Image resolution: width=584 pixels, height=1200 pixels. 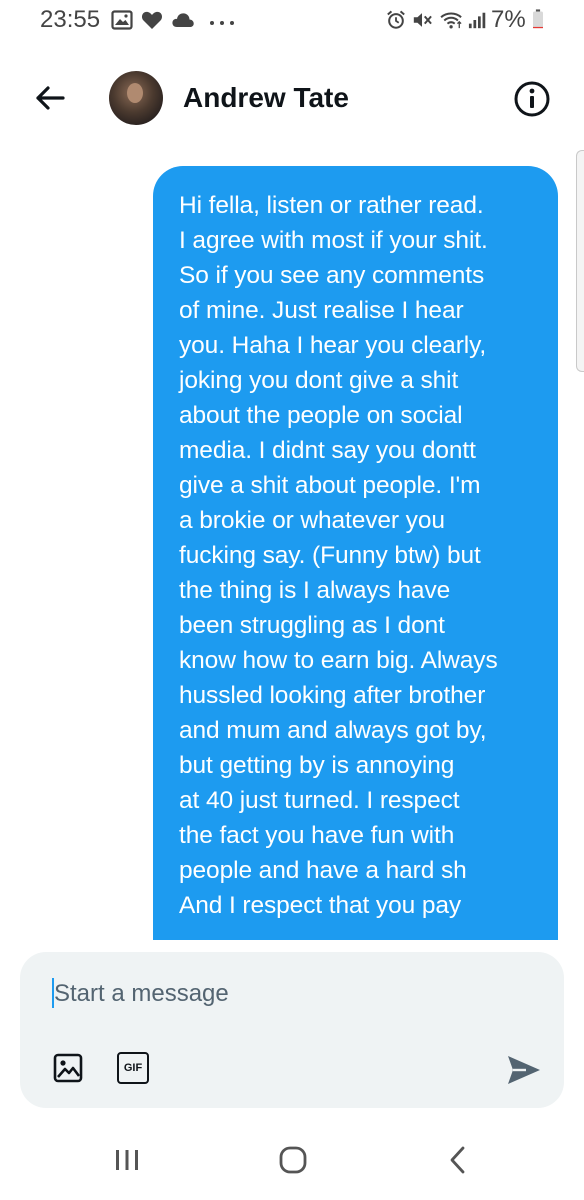 What do you see at coordinates (458, 1160) in the screenshot?
I see `back-icon` at bounding box center [458, 1160].